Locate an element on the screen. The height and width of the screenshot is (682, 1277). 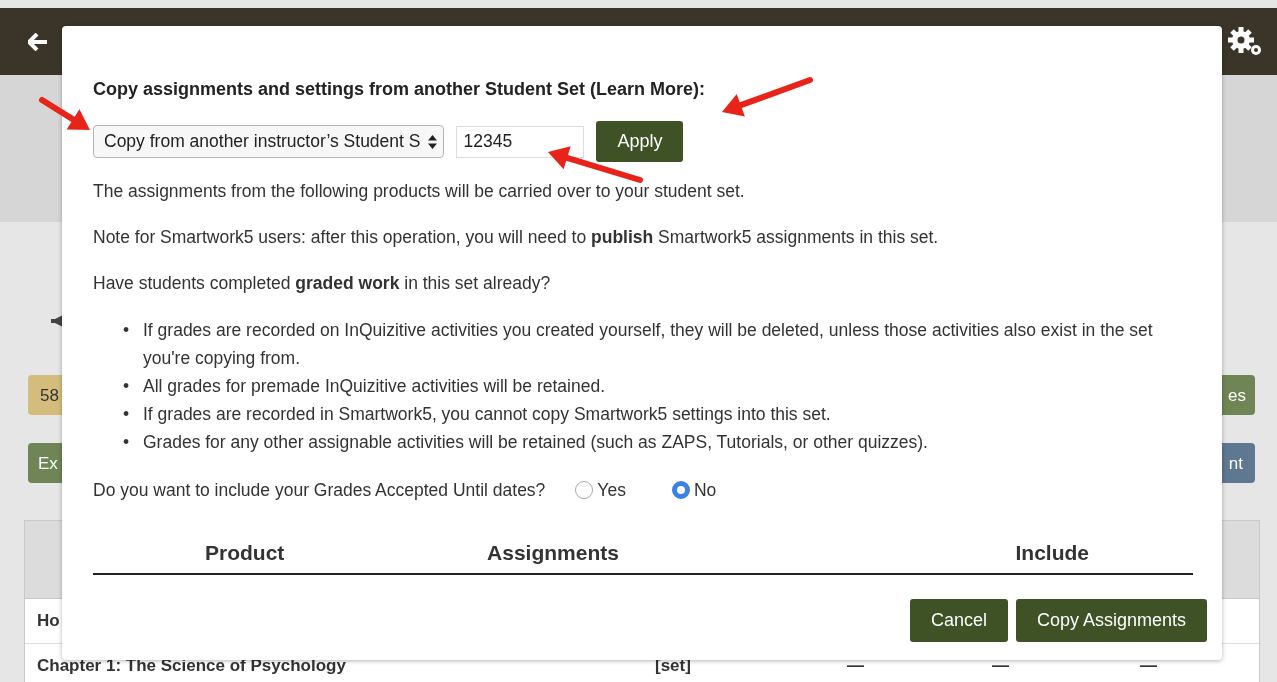
dialog-heading: Copy assignments and settings from another Student Set (Learn More): is located at coordinates (399, 89).